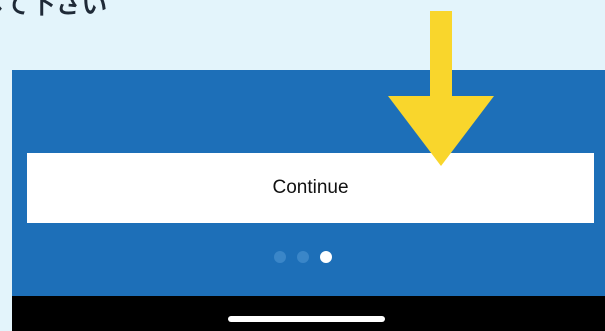  I want to click on arrow-head, so click(441, 131).